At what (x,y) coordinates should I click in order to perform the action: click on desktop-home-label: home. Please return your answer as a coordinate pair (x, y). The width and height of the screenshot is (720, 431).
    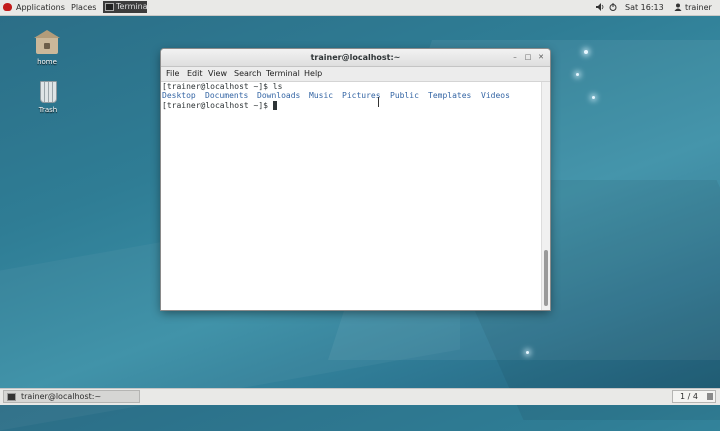
    Looking at the image, I should click on (47, 62).